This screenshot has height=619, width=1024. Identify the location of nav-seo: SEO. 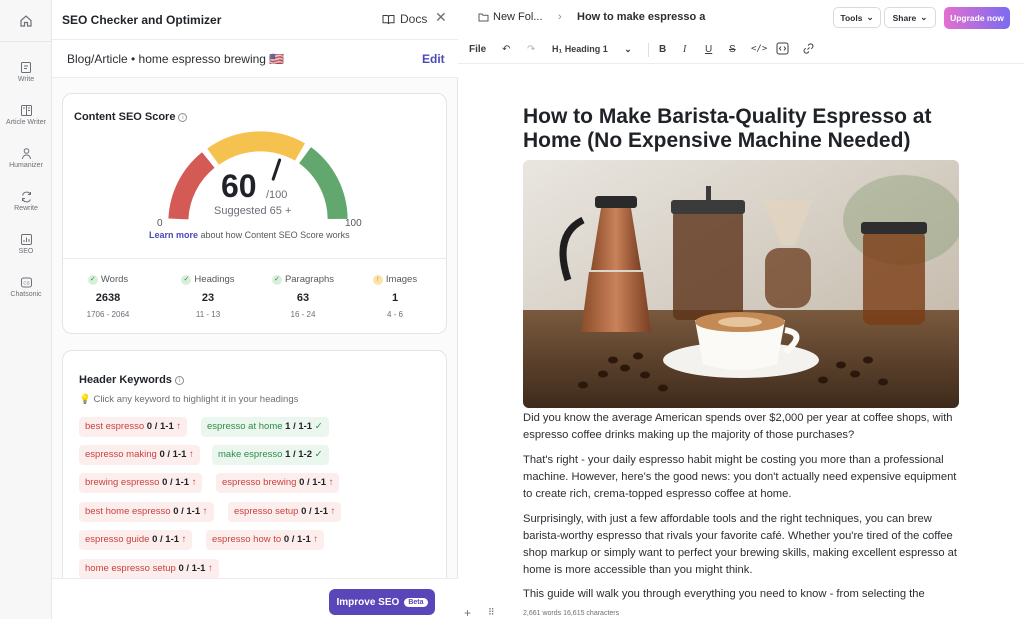
(26, 244).